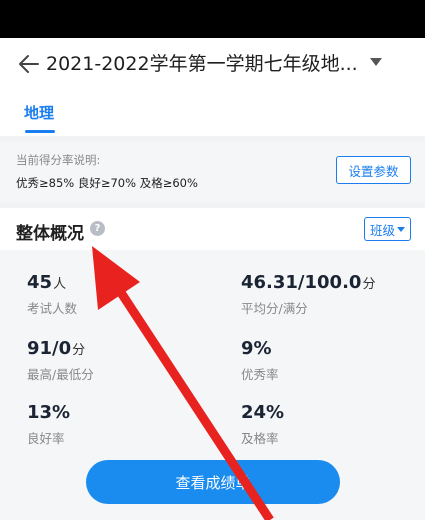  What do you see at coordinates (40, 282) in the screenshot?
I see `stat-value: 45` at bounding box center [40, 282].